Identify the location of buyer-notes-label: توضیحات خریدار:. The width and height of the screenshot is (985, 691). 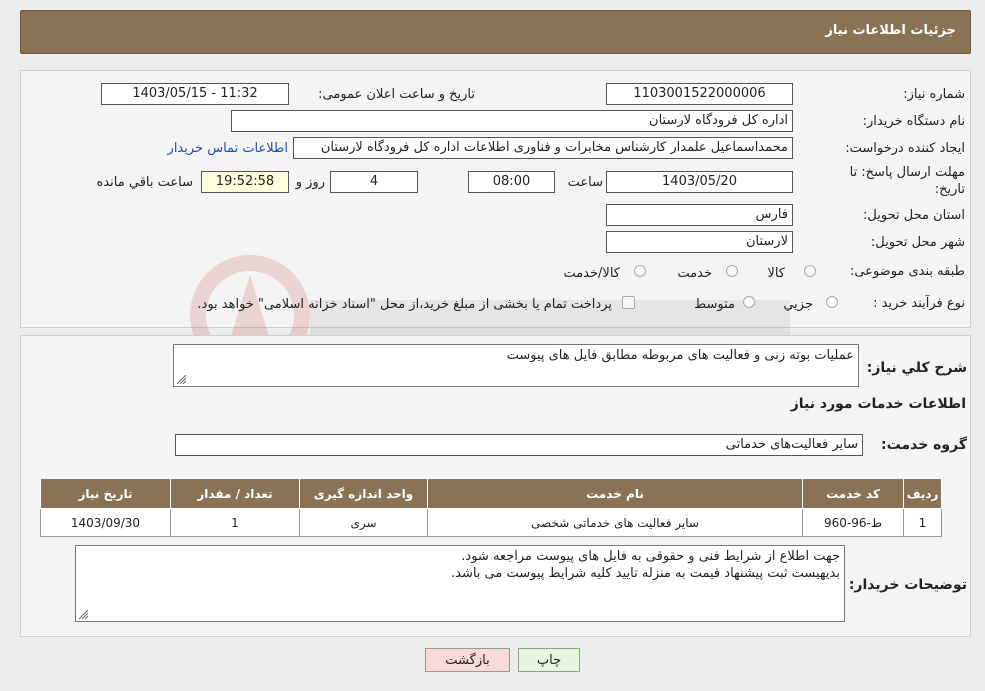
(907, 585).